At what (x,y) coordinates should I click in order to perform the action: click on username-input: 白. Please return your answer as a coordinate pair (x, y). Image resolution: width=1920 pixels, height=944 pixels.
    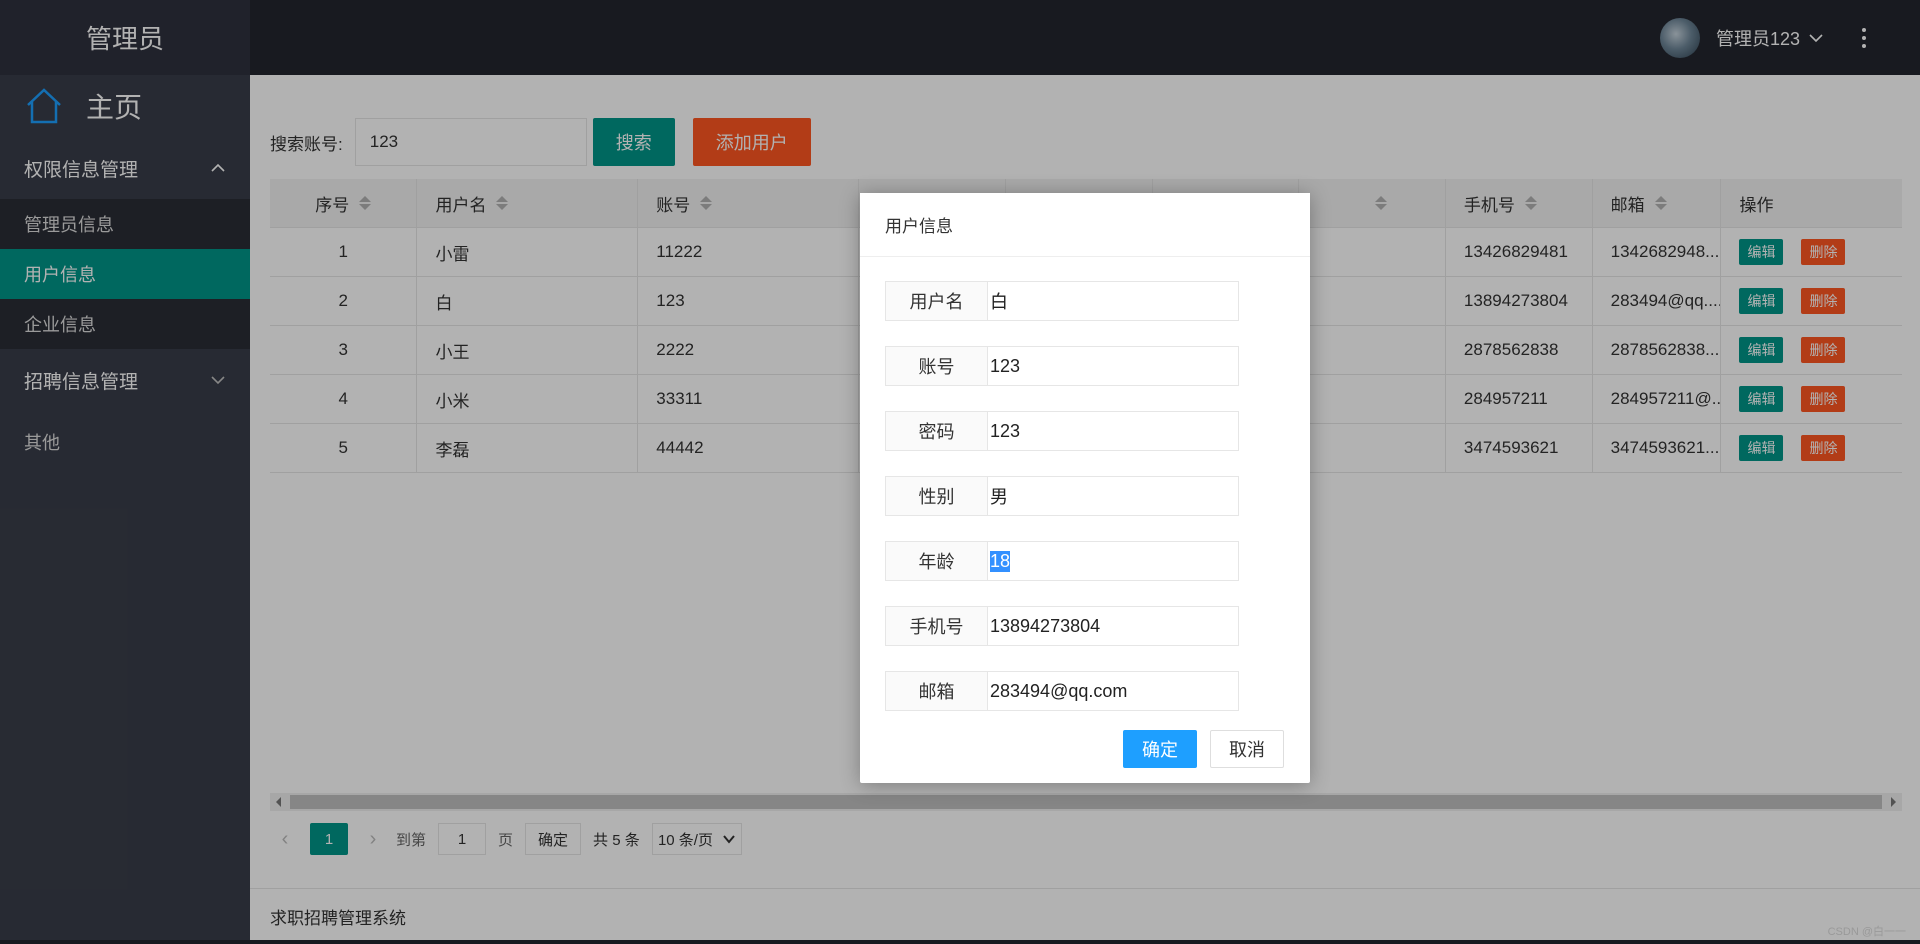
    Looking at the image, I should click on (1113, 301).